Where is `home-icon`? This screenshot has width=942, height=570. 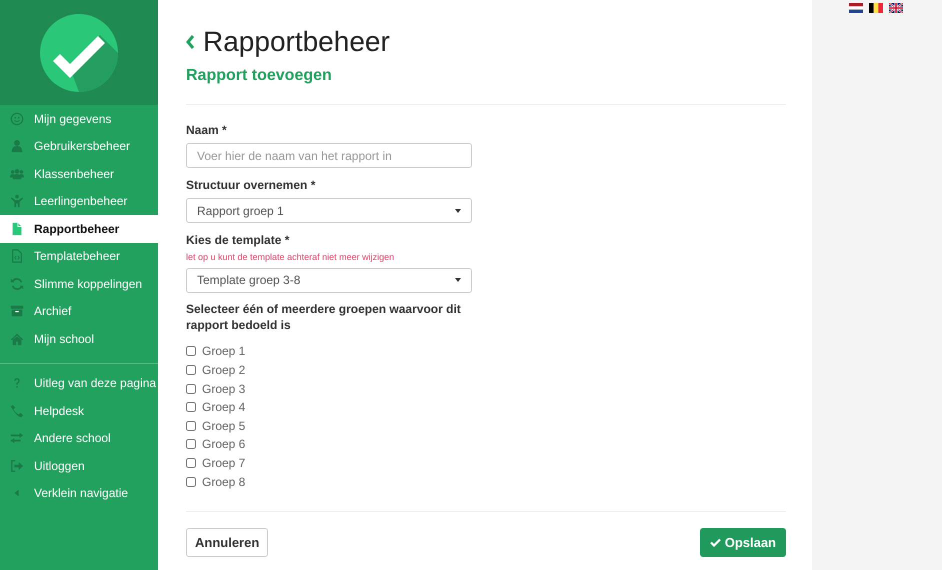 home-icon is located at coordinates (17, 339).